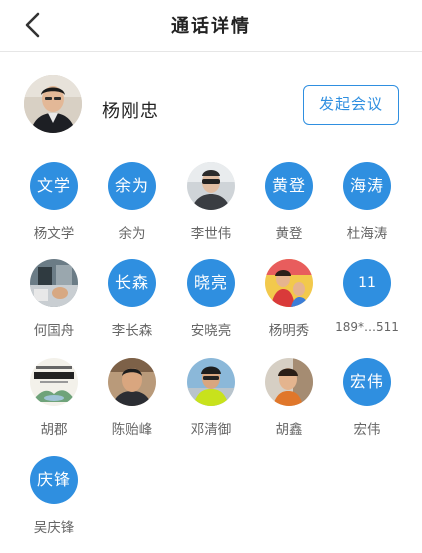 Image resolution: width=422 pixels, height=553 pixels. What do you see at coordinates (351, 105) in the screenshot?
I see `start-meeting-button: 发起会议` at bounding box center [351, 105].